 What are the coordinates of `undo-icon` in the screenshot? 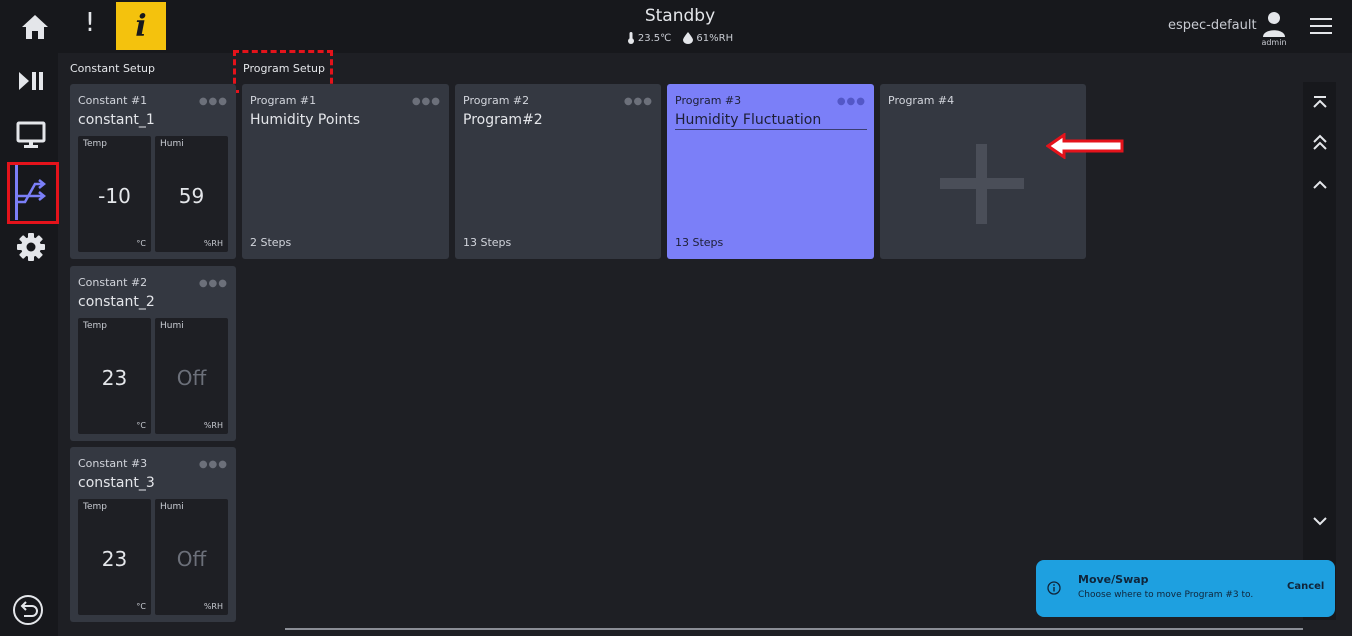 It's located at (28, 610).